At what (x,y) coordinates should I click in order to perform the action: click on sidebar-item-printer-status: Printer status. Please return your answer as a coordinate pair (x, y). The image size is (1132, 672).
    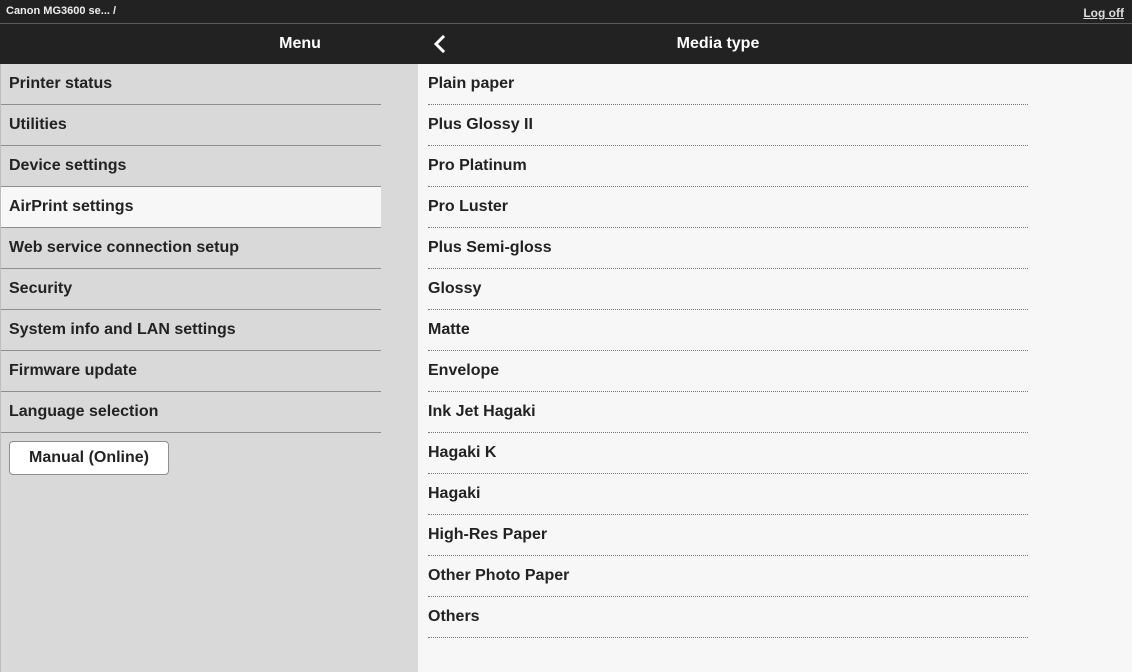
    Looking at the image, I should click on (191, 84).